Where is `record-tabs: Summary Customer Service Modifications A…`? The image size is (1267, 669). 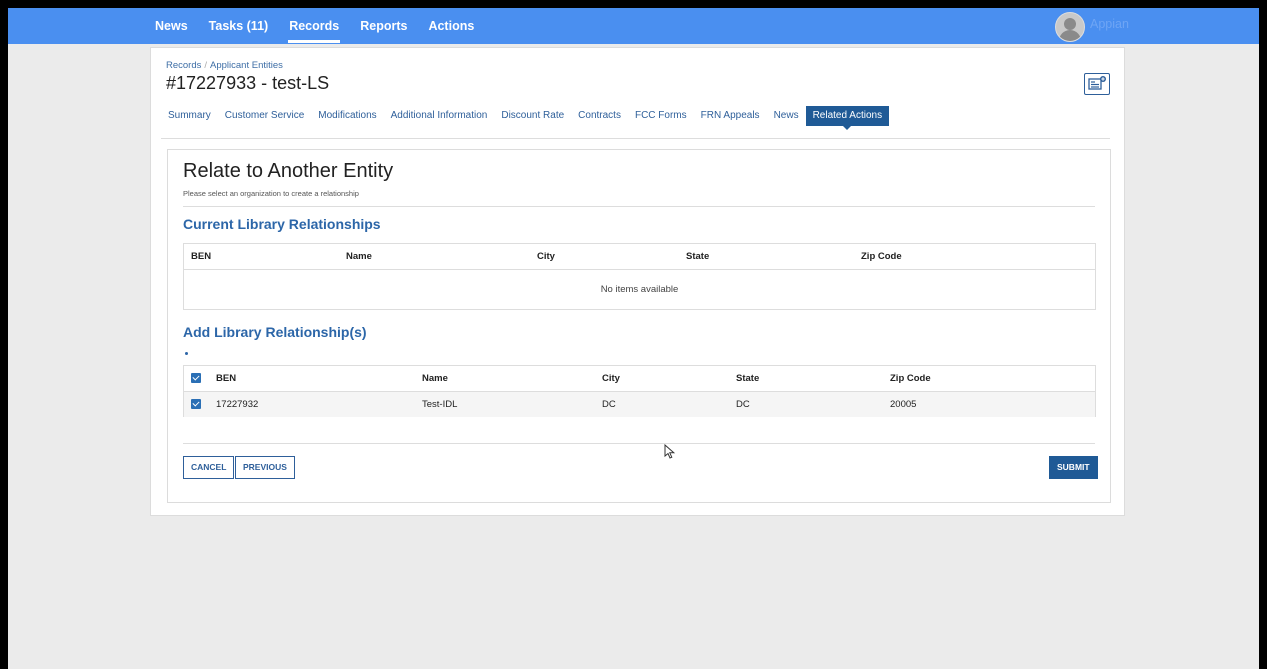 record-tabs: Summary Customer Service Modifications A… is located at coordinates (525, 118).